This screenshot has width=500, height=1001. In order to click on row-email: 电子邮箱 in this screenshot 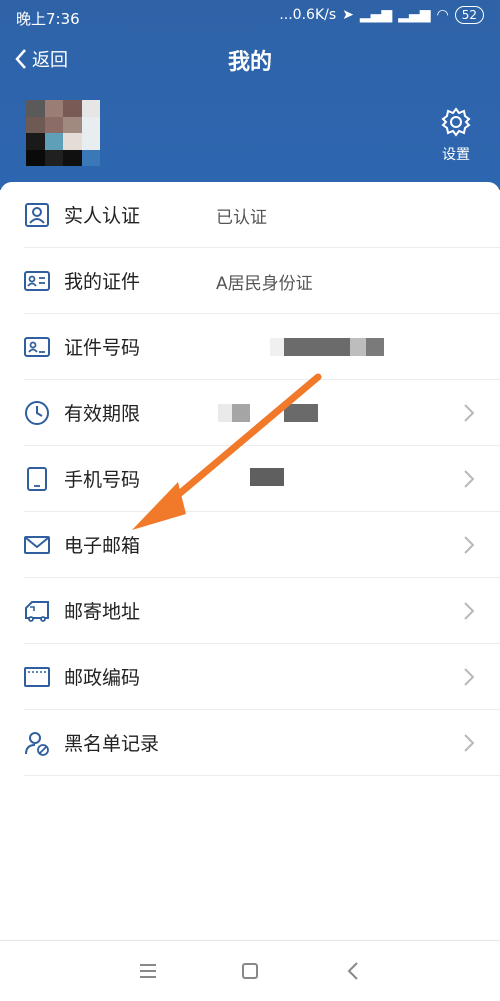, I will do `click(250, 545)`.